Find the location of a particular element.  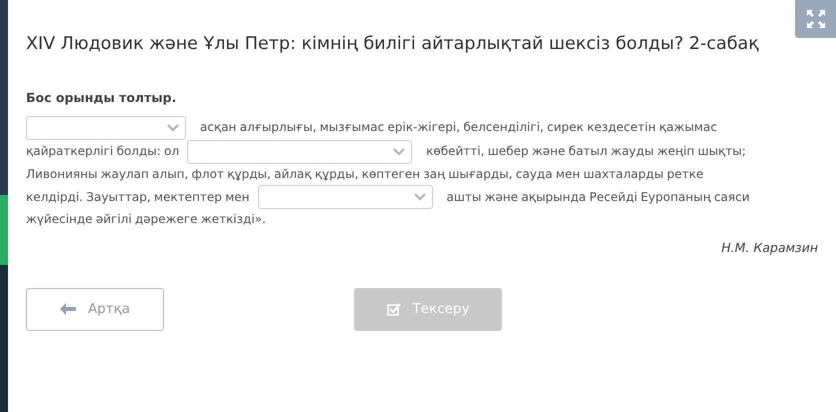

passage-text: асқан алғырлығы, мызғымас ерік-жігері, белсенділігі, сирек кездесетін қажымас is located at coordinates (459, 127).